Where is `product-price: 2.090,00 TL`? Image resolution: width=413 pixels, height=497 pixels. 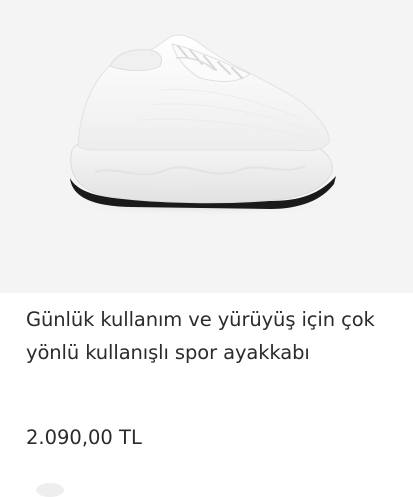
product-price: 2.090,00 TL is located at coordinates (84, 437).